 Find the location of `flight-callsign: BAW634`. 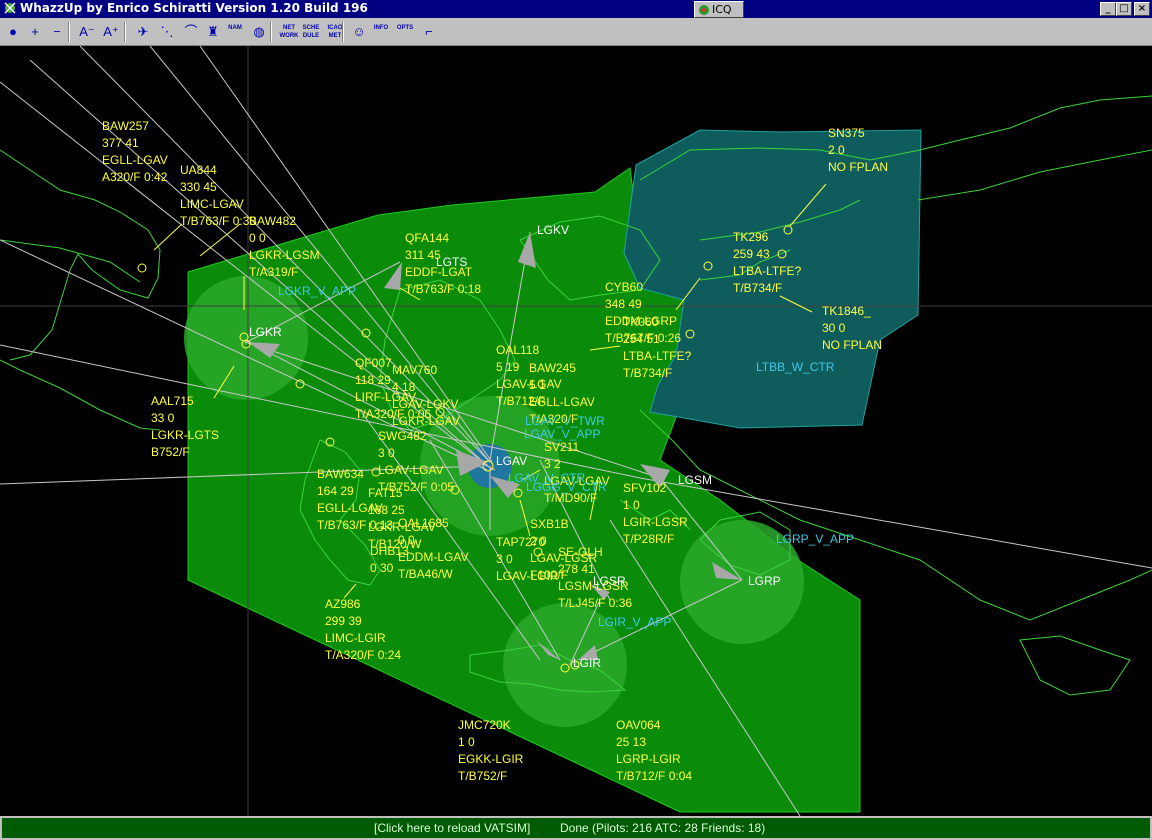

flight-callsign: BAW634 is located at coordinates (340, 474).